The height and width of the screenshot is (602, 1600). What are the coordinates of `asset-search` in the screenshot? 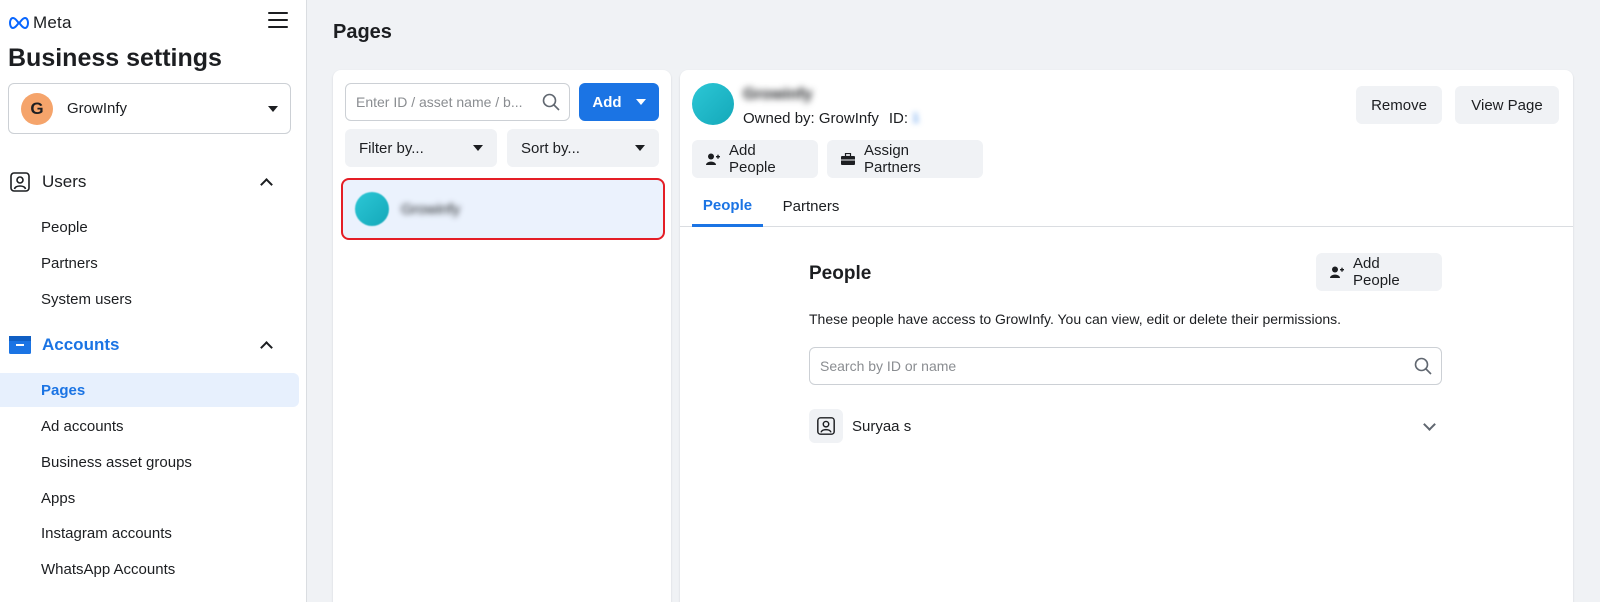 It's located at (457, 102).